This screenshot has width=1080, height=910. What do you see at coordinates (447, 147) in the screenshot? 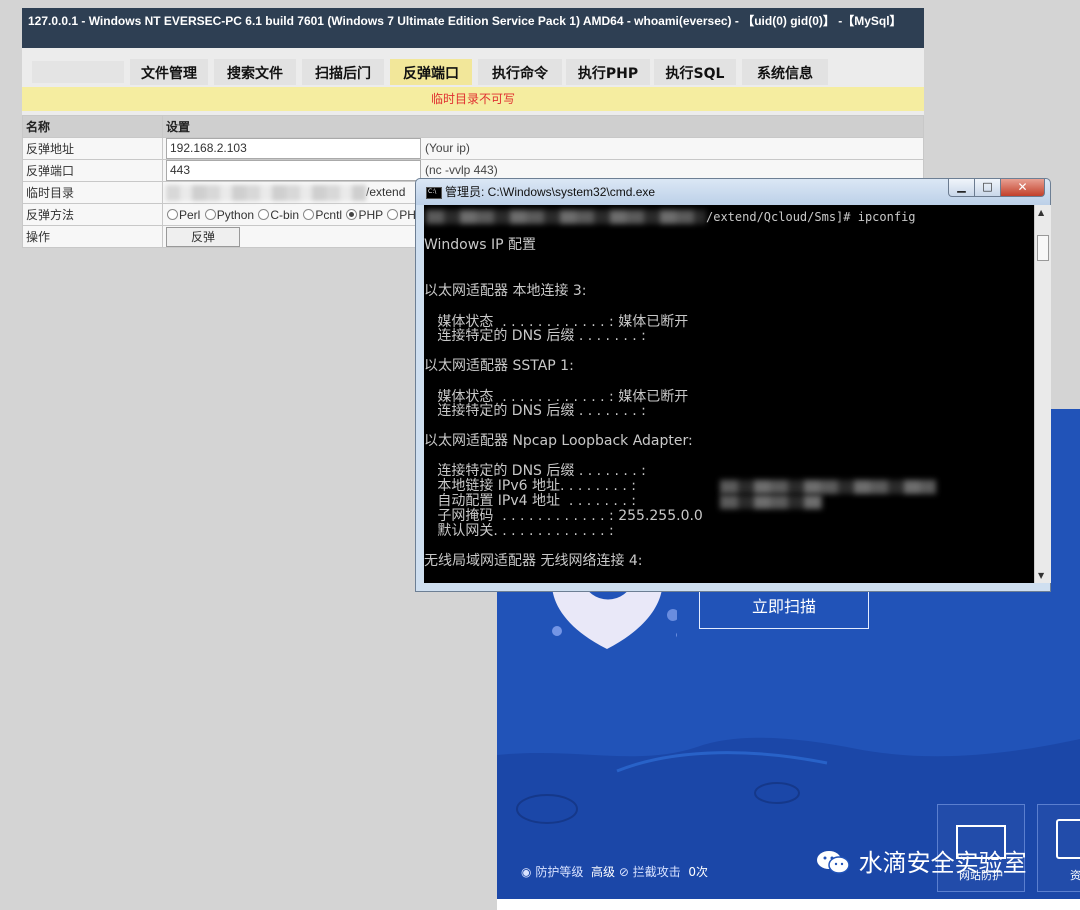
I see `addr-hint: (Your ip)` at bounding box center [447, 147].